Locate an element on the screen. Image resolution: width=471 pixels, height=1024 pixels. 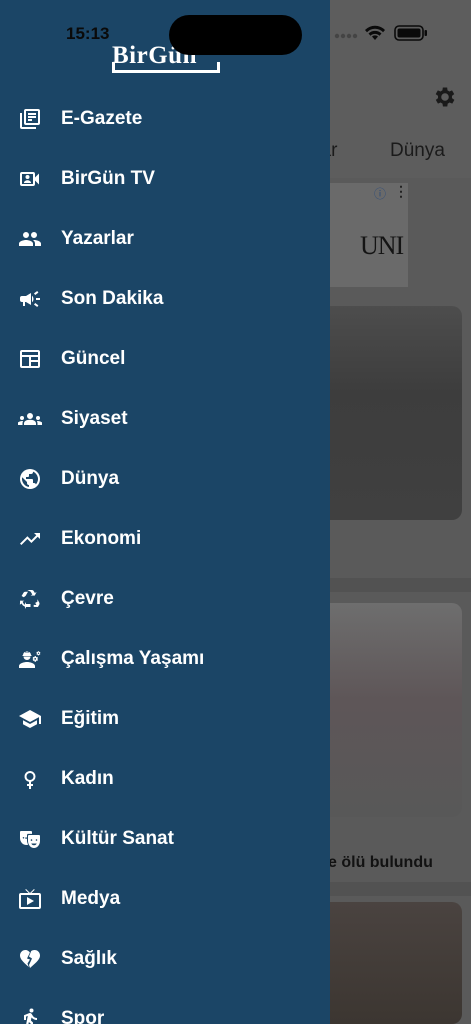
menu-item-label: Medya is located at coordinates (91, 898).